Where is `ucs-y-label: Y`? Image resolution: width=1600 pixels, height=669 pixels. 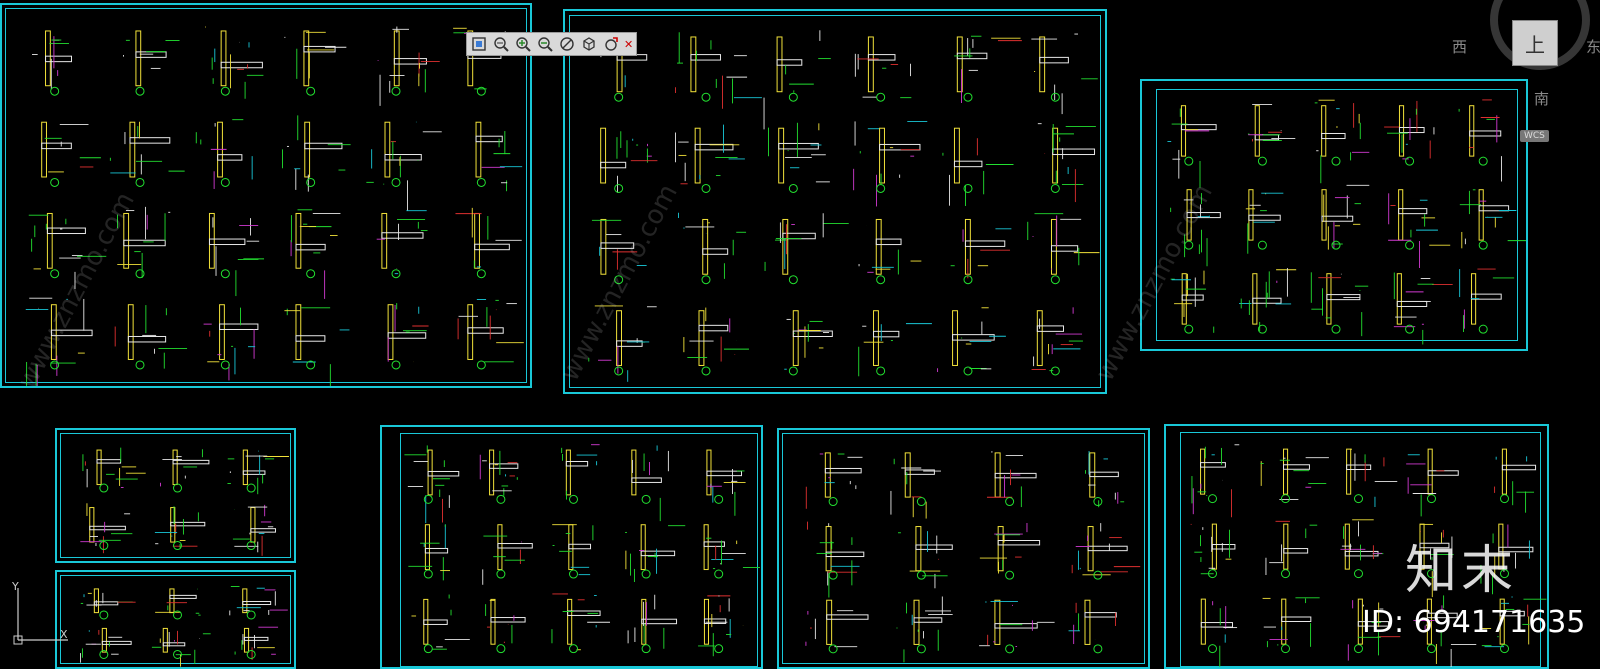
ucs-y-label: Y is located at coordinates (15, 586).